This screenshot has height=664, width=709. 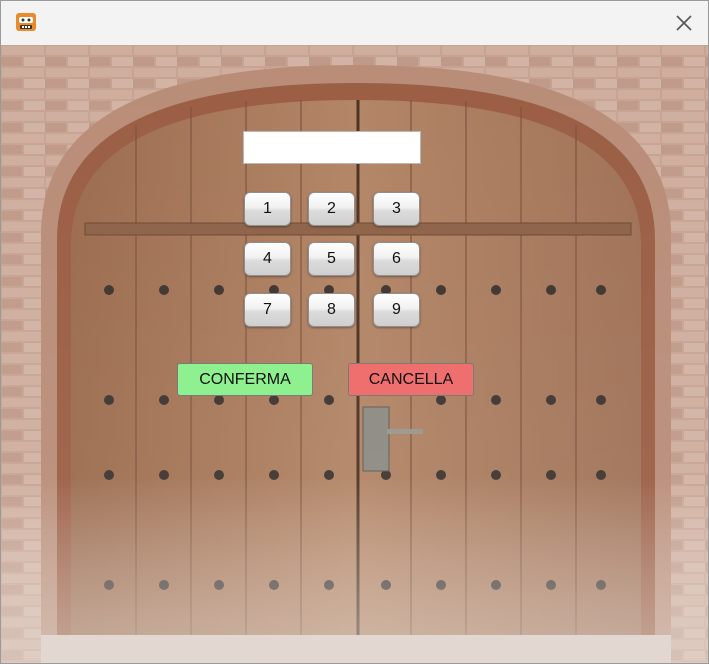 I want to click on confirm-button: CONFERMA, so click(x=245, y=379).